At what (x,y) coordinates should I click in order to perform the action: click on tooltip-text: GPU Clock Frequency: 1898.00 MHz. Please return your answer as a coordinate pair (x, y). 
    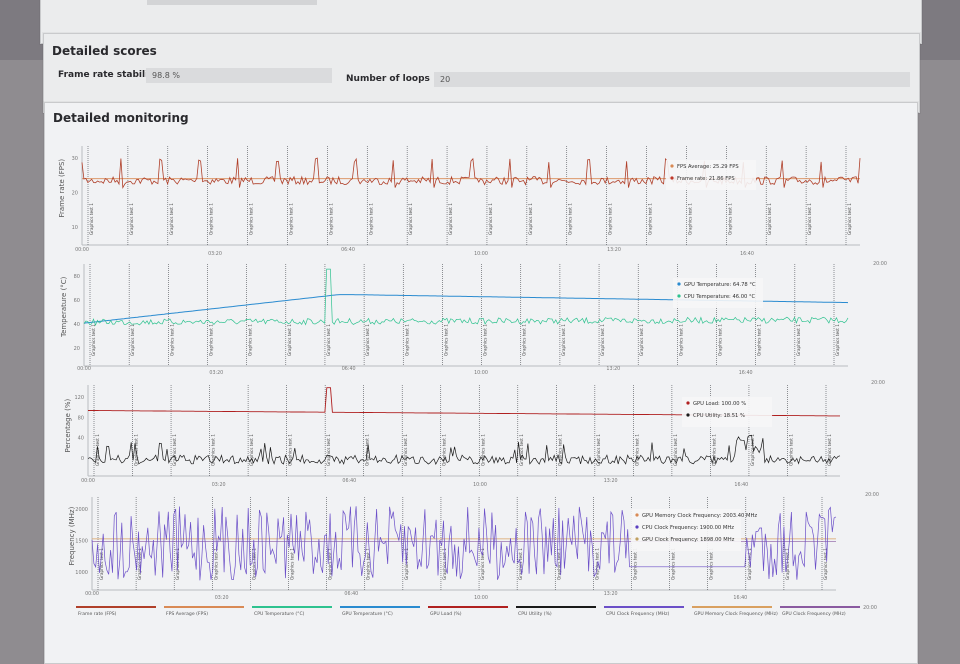
    Looking at the image, I should click on (688, 540).